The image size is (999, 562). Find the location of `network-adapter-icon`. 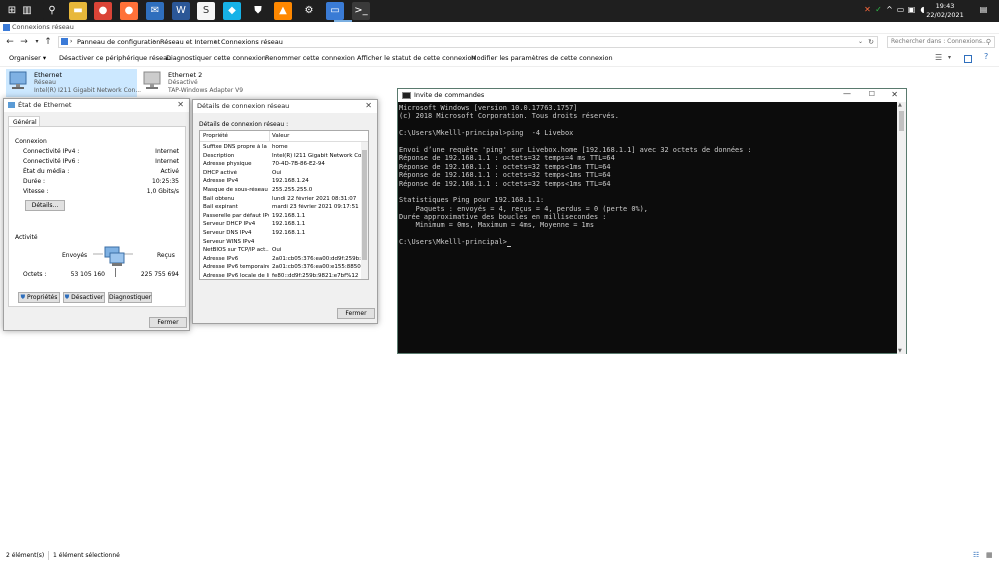

network-adapter-icon is located at coordinates (18, 80).